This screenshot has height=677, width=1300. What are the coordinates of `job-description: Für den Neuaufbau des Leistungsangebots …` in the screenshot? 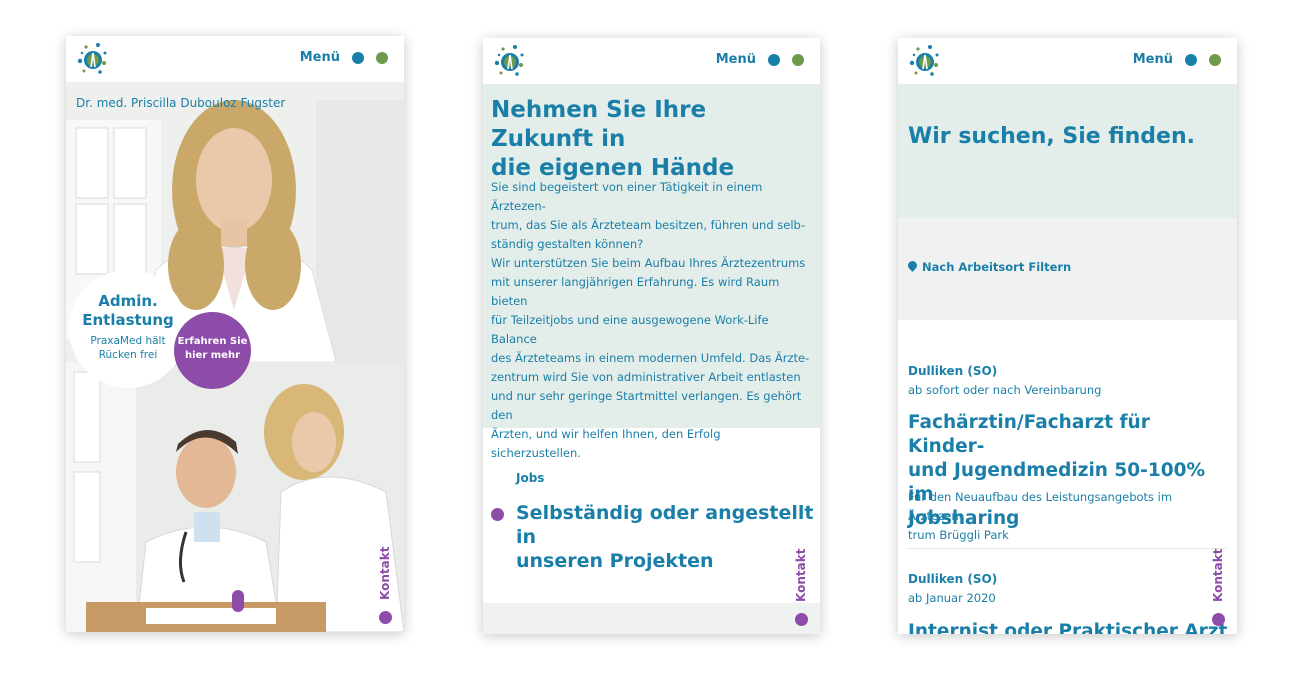 It's located at (1069, 516).